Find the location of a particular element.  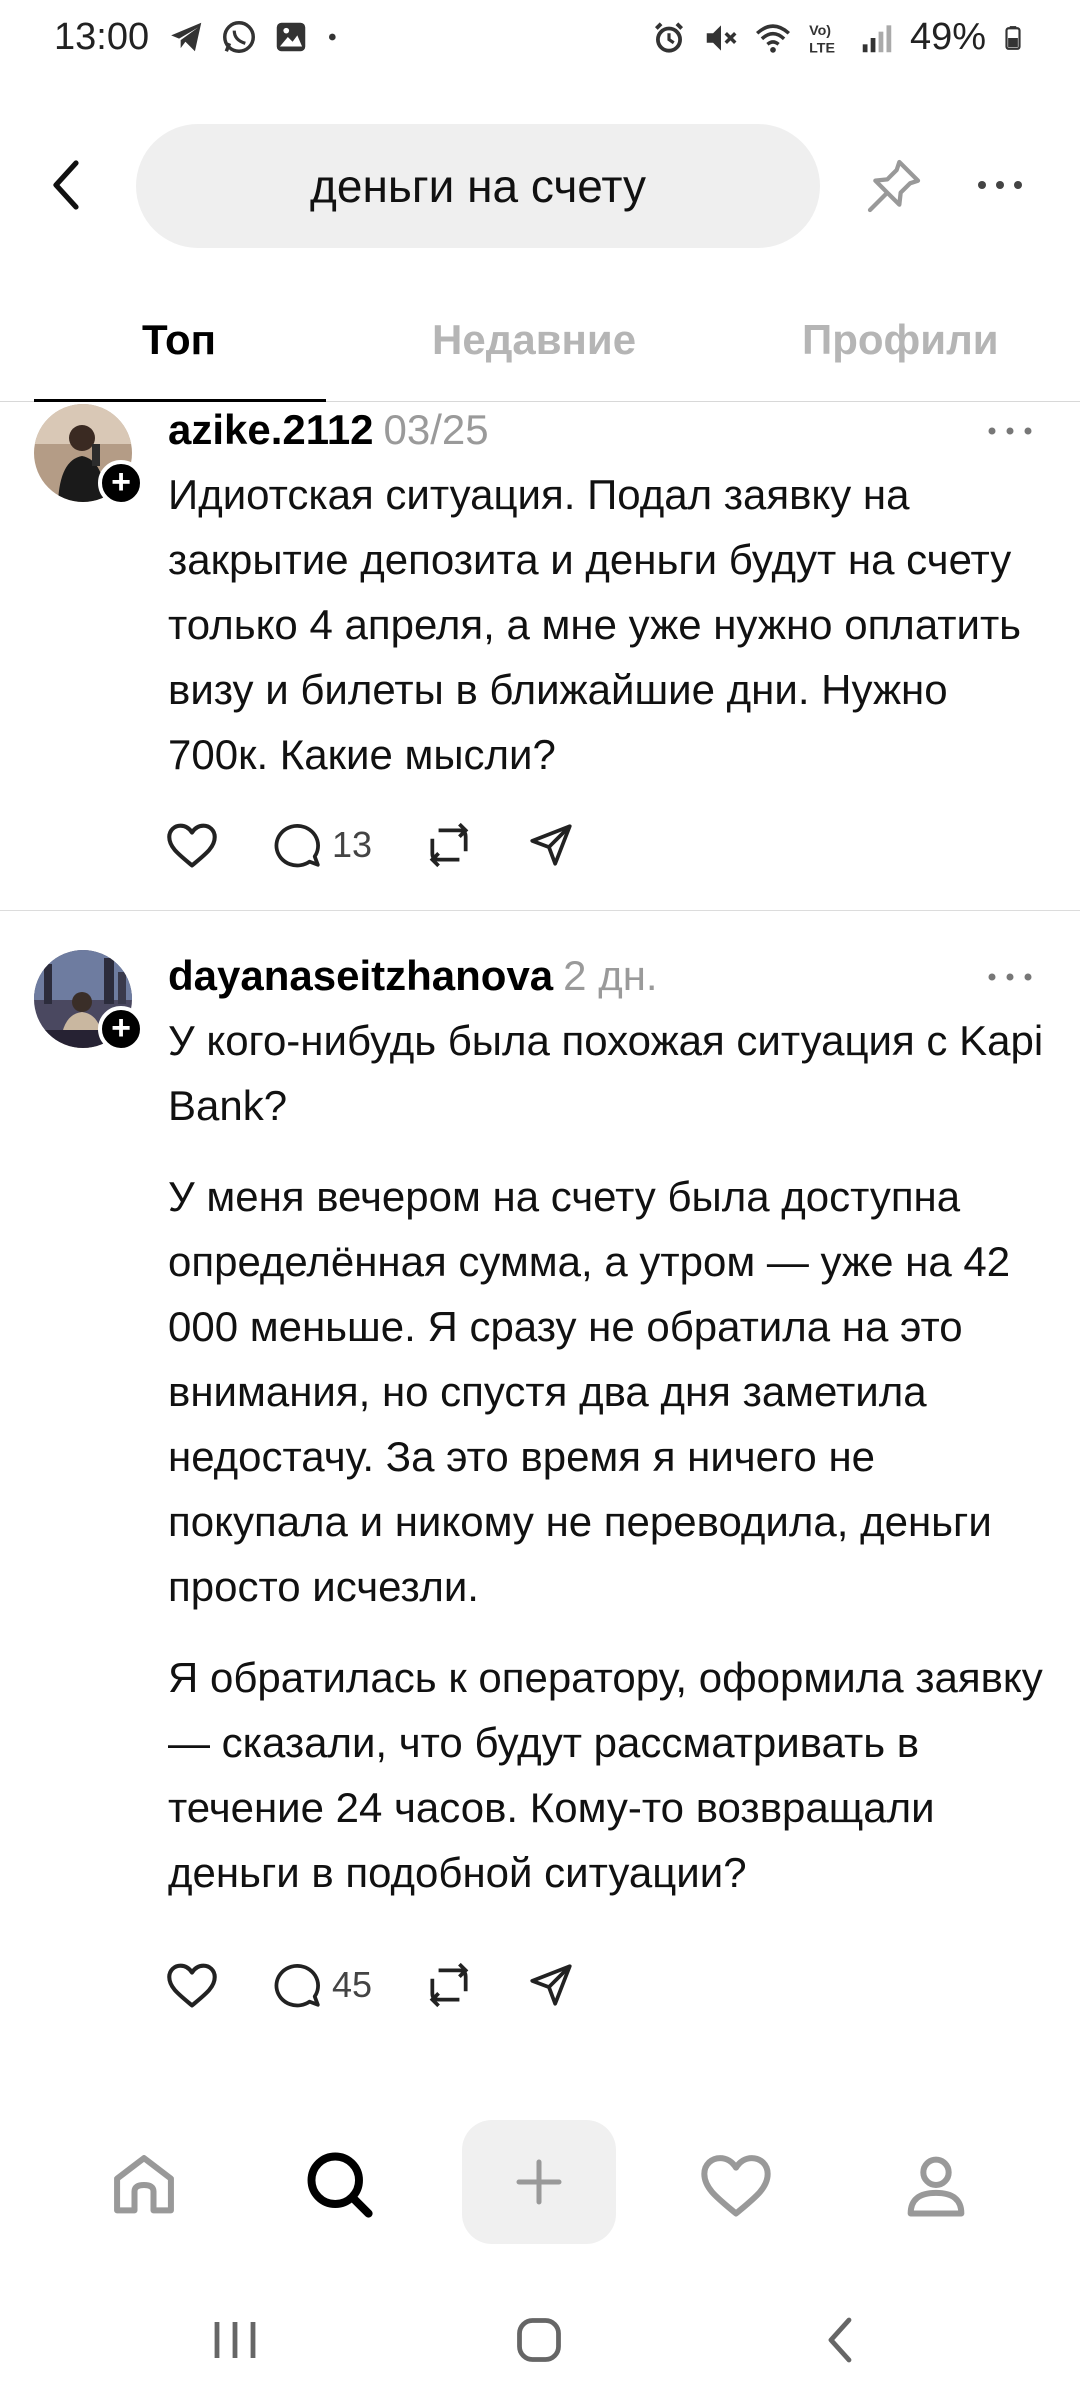

tab-recent: Недавние is located at coordinates (534, 340).